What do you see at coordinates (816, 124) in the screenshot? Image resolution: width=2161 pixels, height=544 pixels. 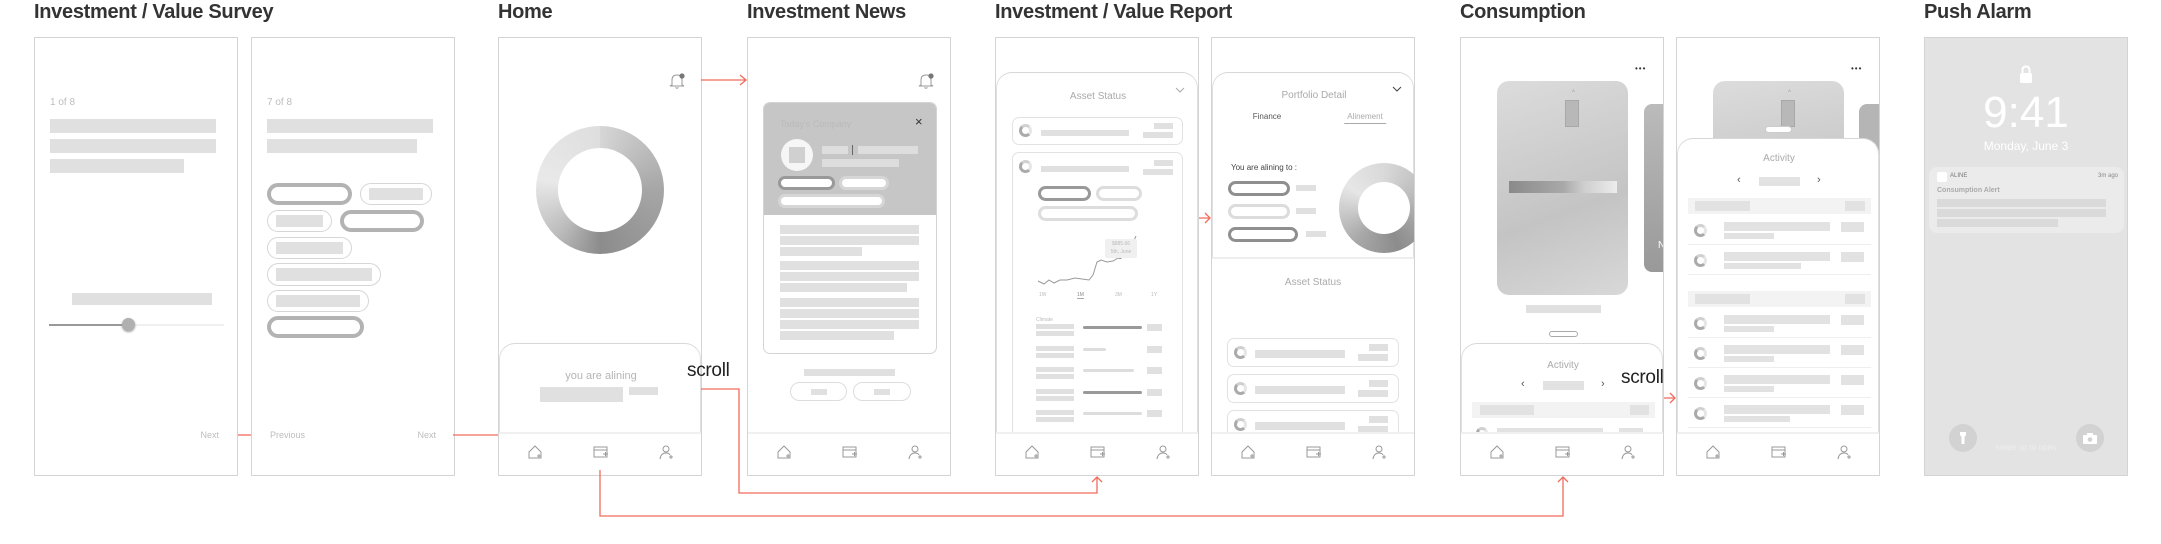 I see `card-title: Today's Company` at bounding box center [816, 124].